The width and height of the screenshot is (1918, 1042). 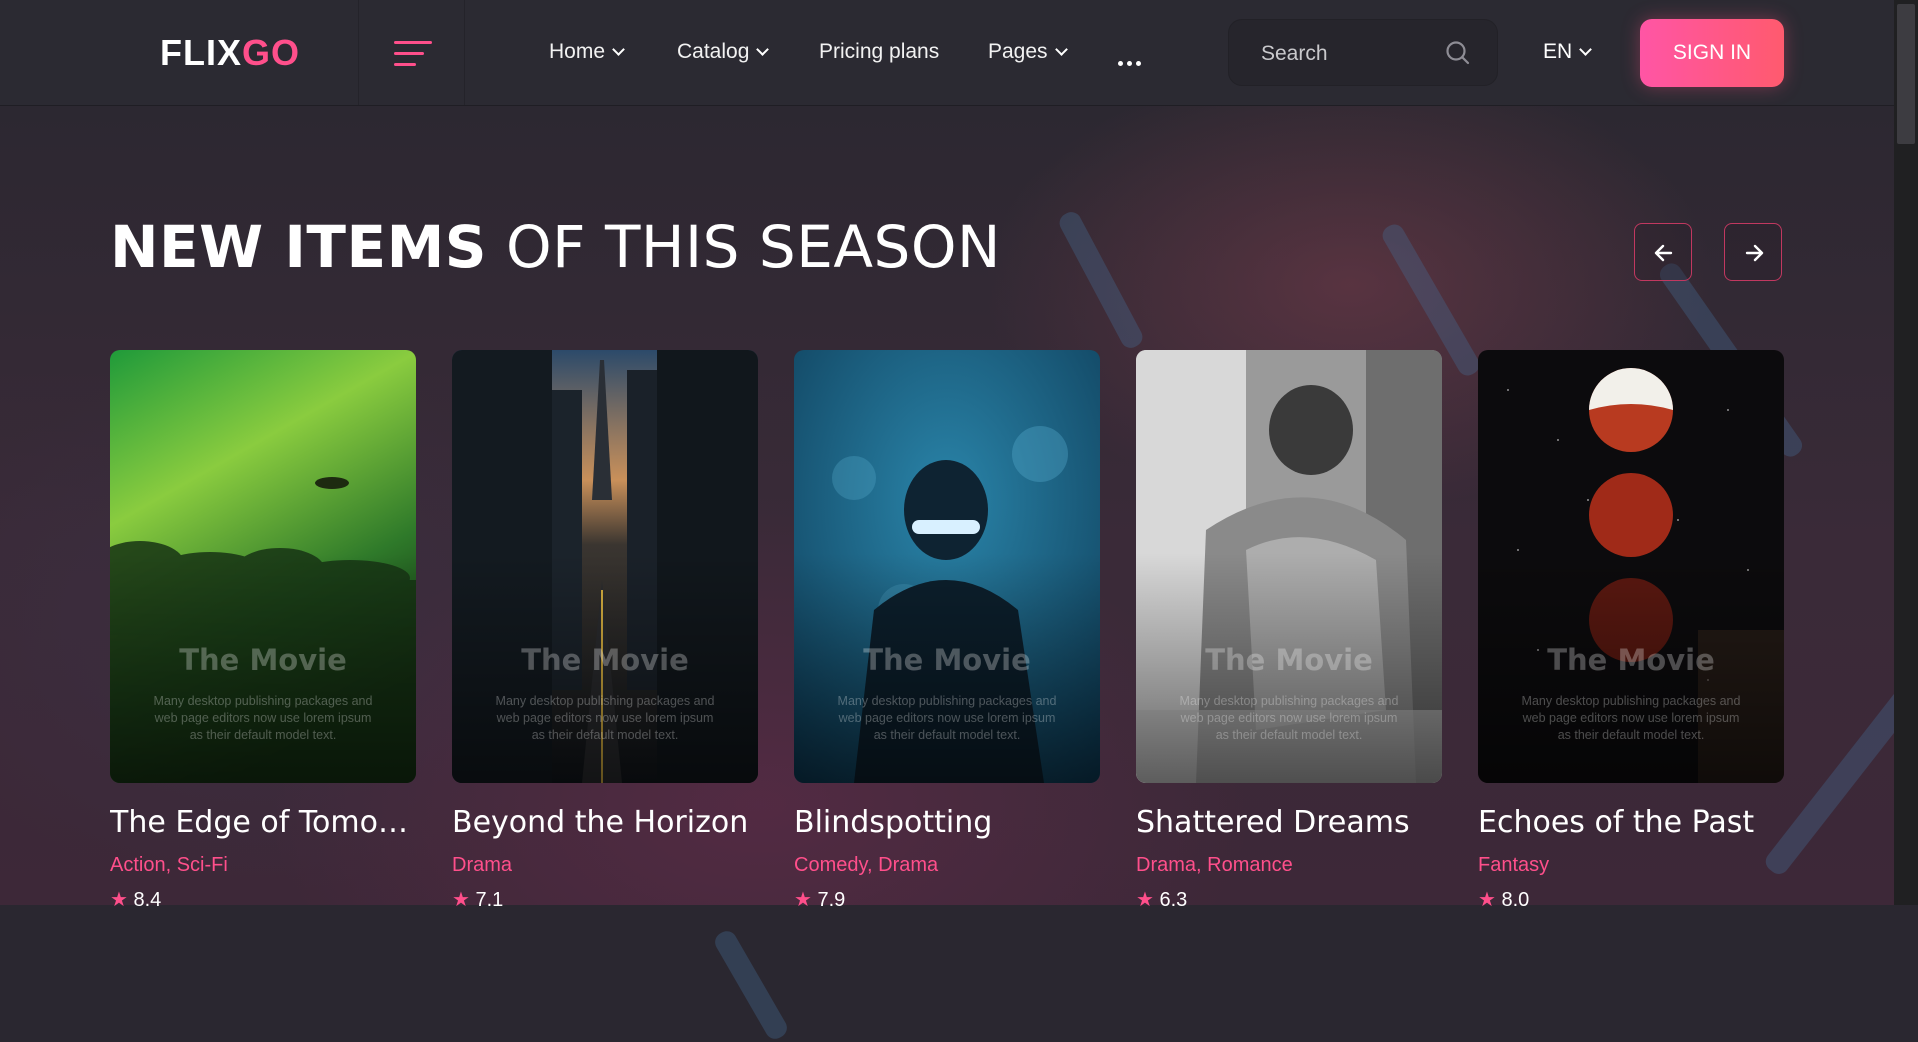 I want to click on movie-title: Shattered Dreams, so click(x=1289, y=822).